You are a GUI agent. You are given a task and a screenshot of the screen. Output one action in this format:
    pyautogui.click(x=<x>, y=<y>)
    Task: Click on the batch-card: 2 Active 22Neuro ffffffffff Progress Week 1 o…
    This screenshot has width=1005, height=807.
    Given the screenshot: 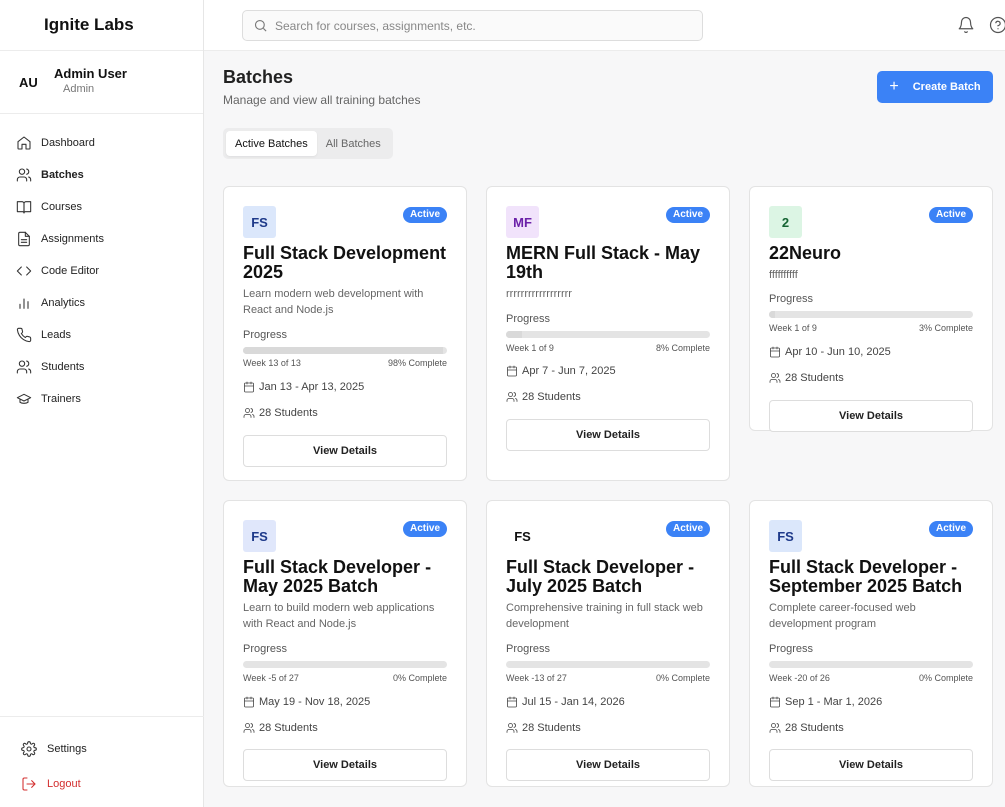 What is the action you would take?
    pyautogui.click(x=871, y=309)
    